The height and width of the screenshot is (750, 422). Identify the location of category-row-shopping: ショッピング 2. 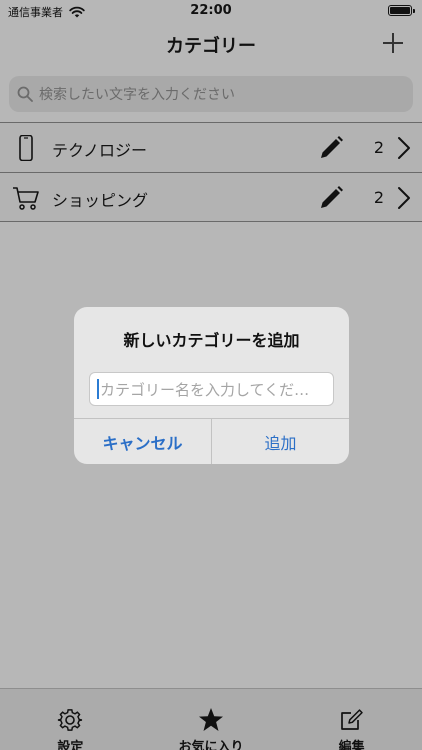
(211, 197).